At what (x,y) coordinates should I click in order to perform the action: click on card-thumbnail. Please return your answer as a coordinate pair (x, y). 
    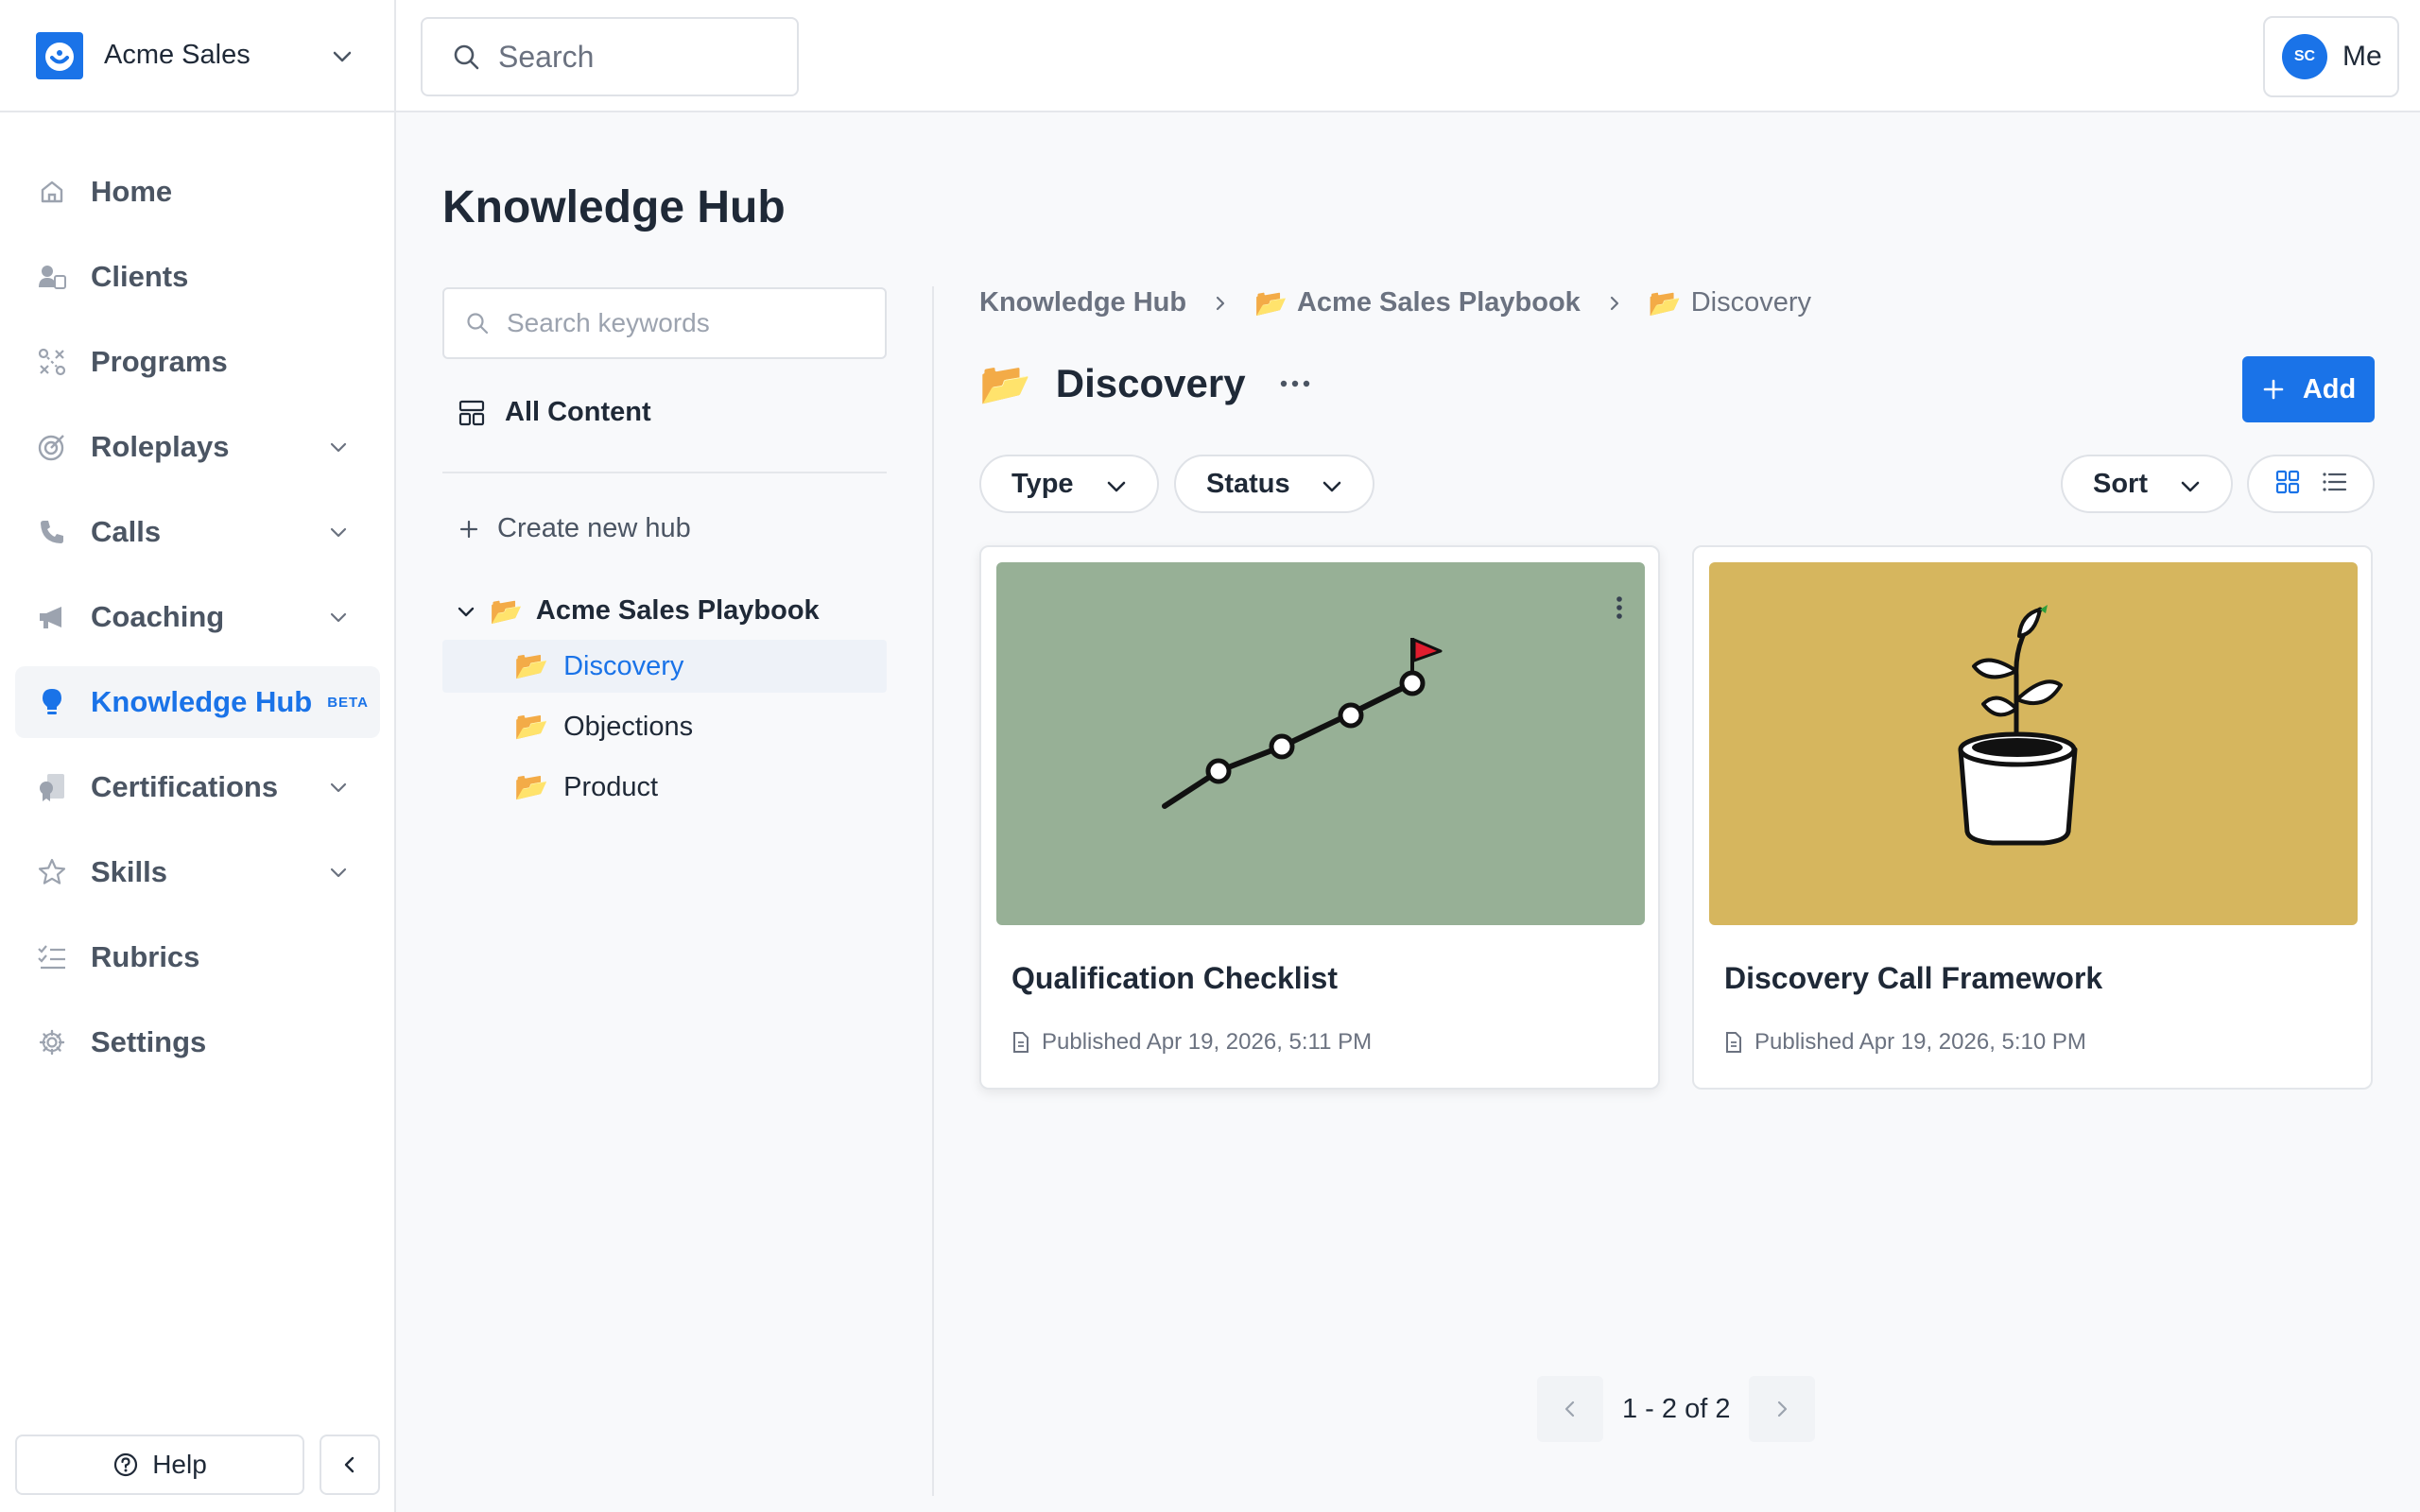
    Looking at the image, I should click on (2033, 743).